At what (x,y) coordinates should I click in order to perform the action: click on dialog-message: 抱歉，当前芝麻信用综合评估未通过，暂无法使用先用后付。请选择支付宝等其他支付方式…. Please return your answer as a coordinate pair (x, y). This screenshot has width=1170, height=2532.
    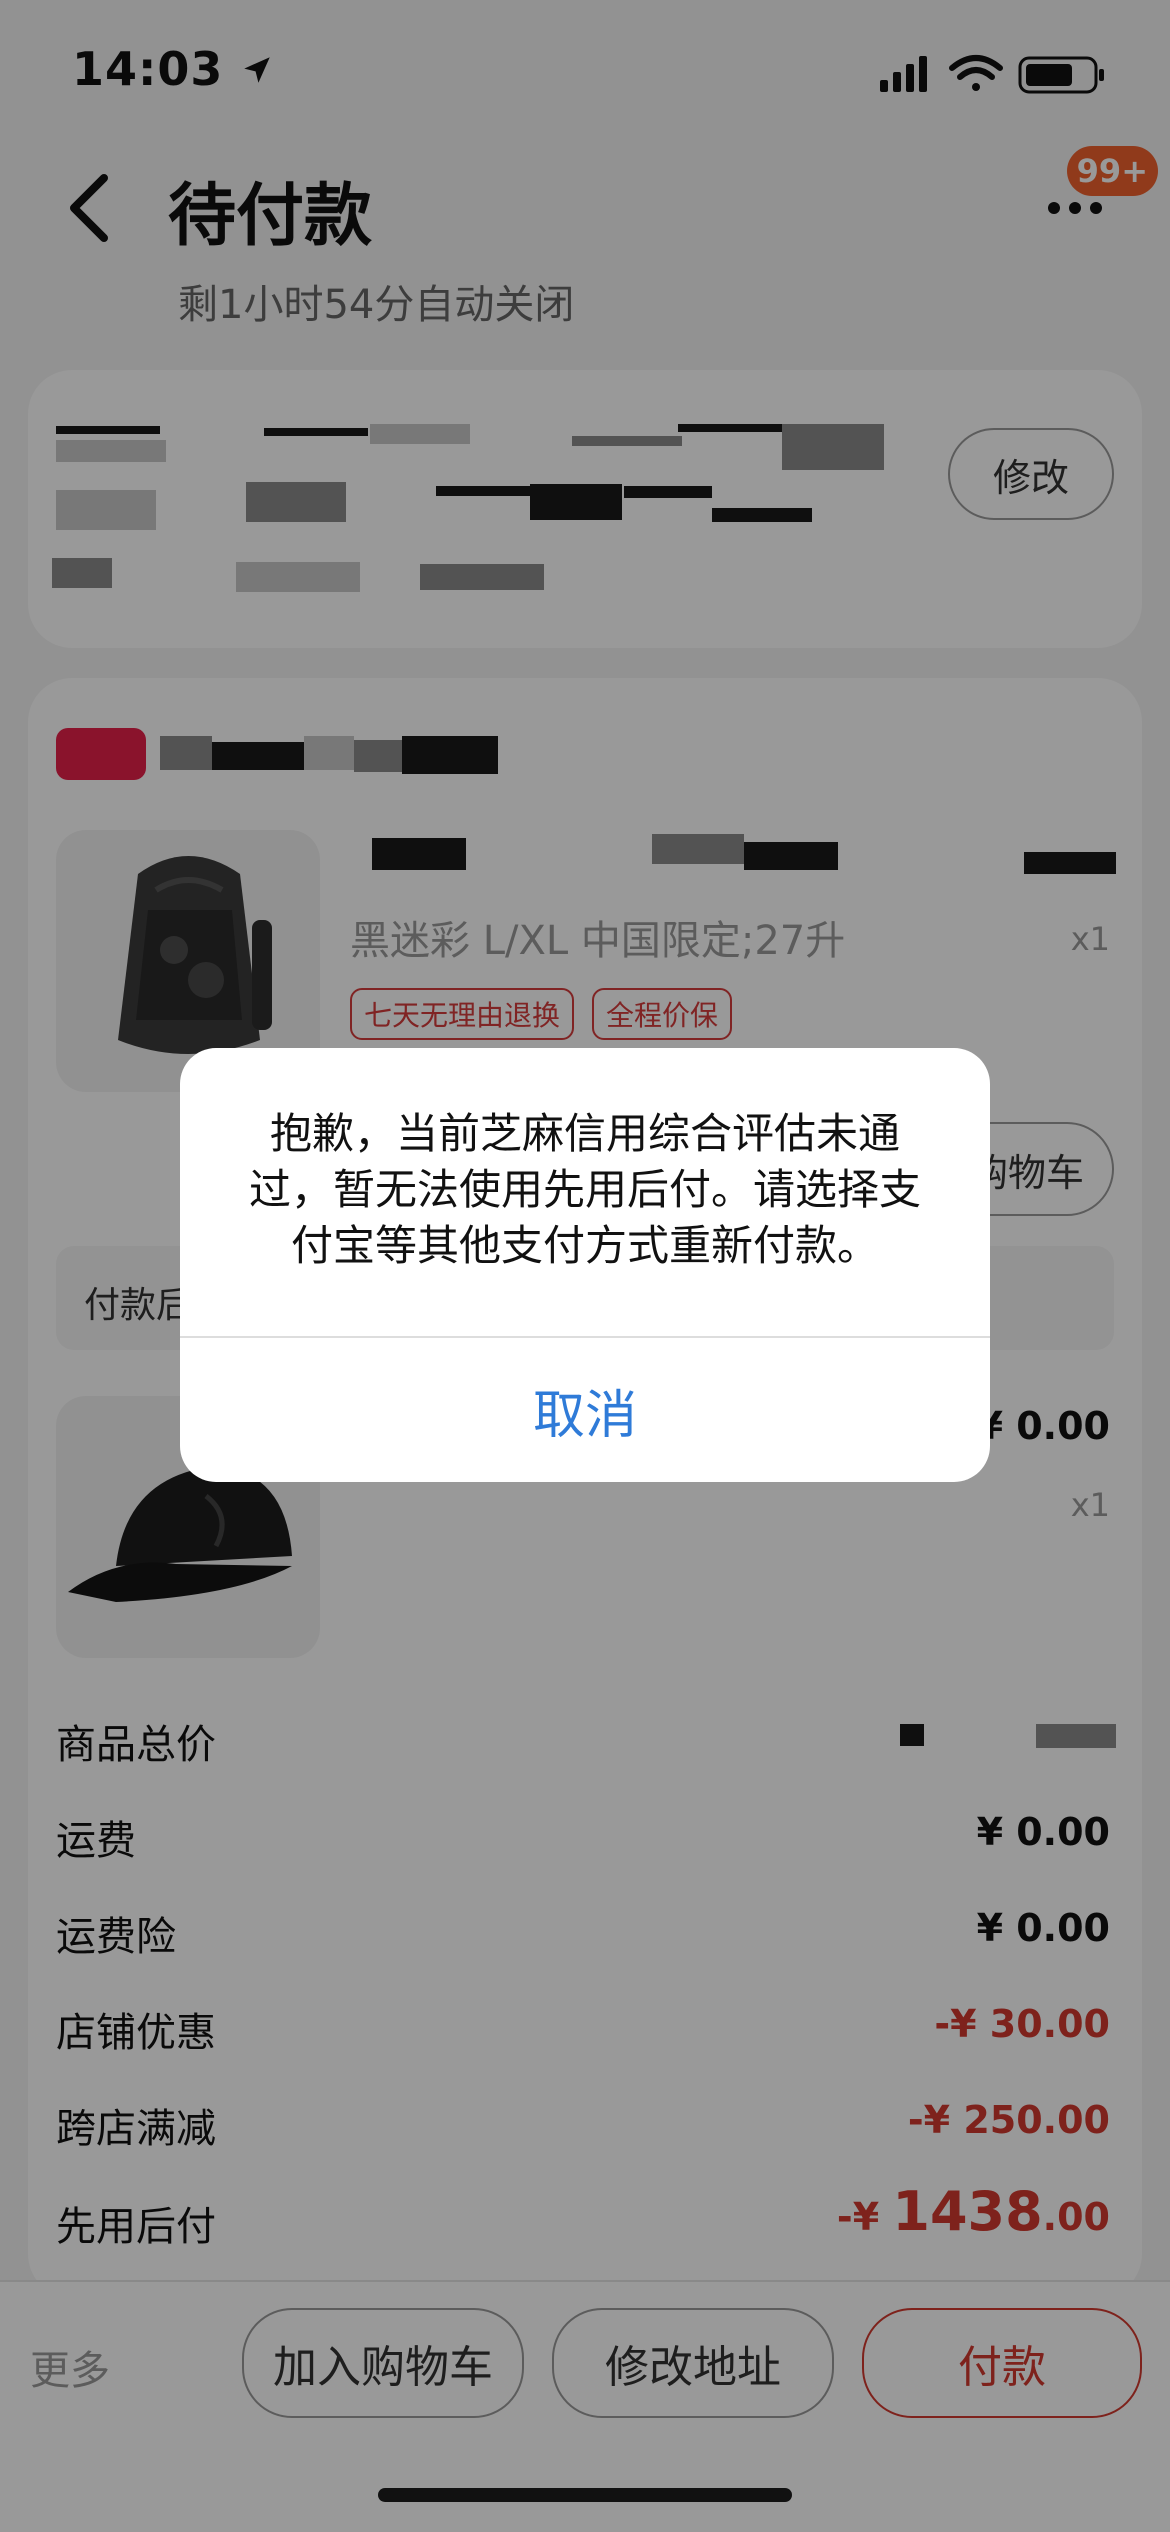
    Looking at the image, I should click on (584, 1189).